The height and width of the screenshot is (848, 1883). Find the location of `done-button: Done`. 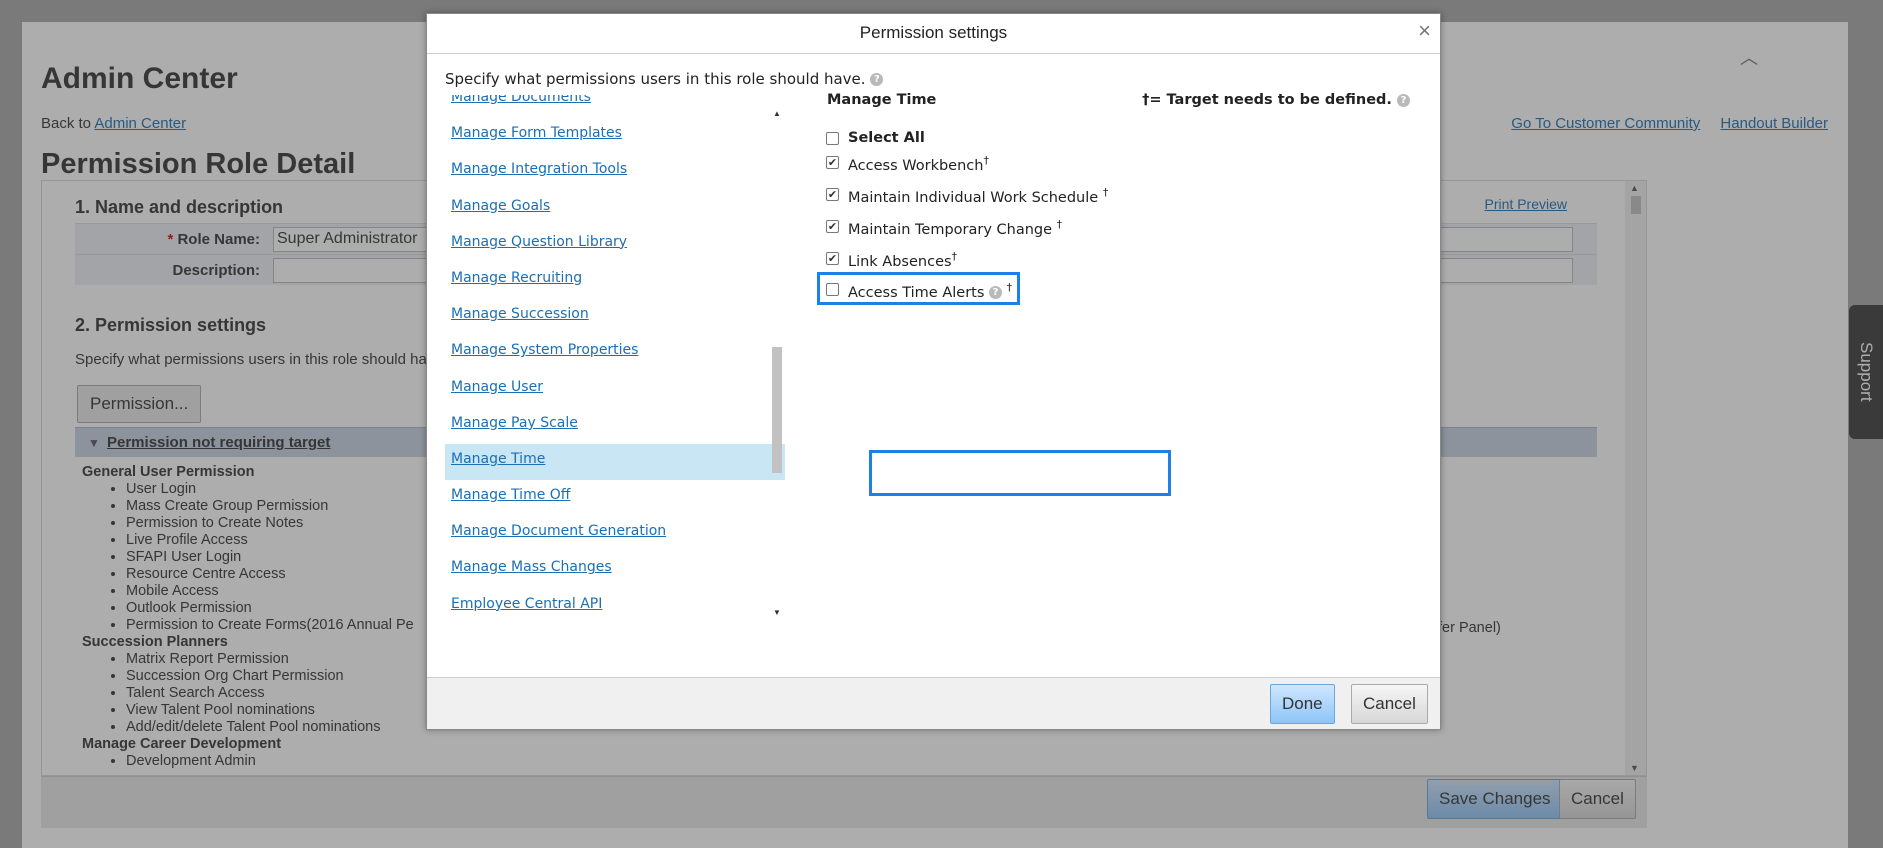

done-button: Done is located at coordinates (1302, 704).